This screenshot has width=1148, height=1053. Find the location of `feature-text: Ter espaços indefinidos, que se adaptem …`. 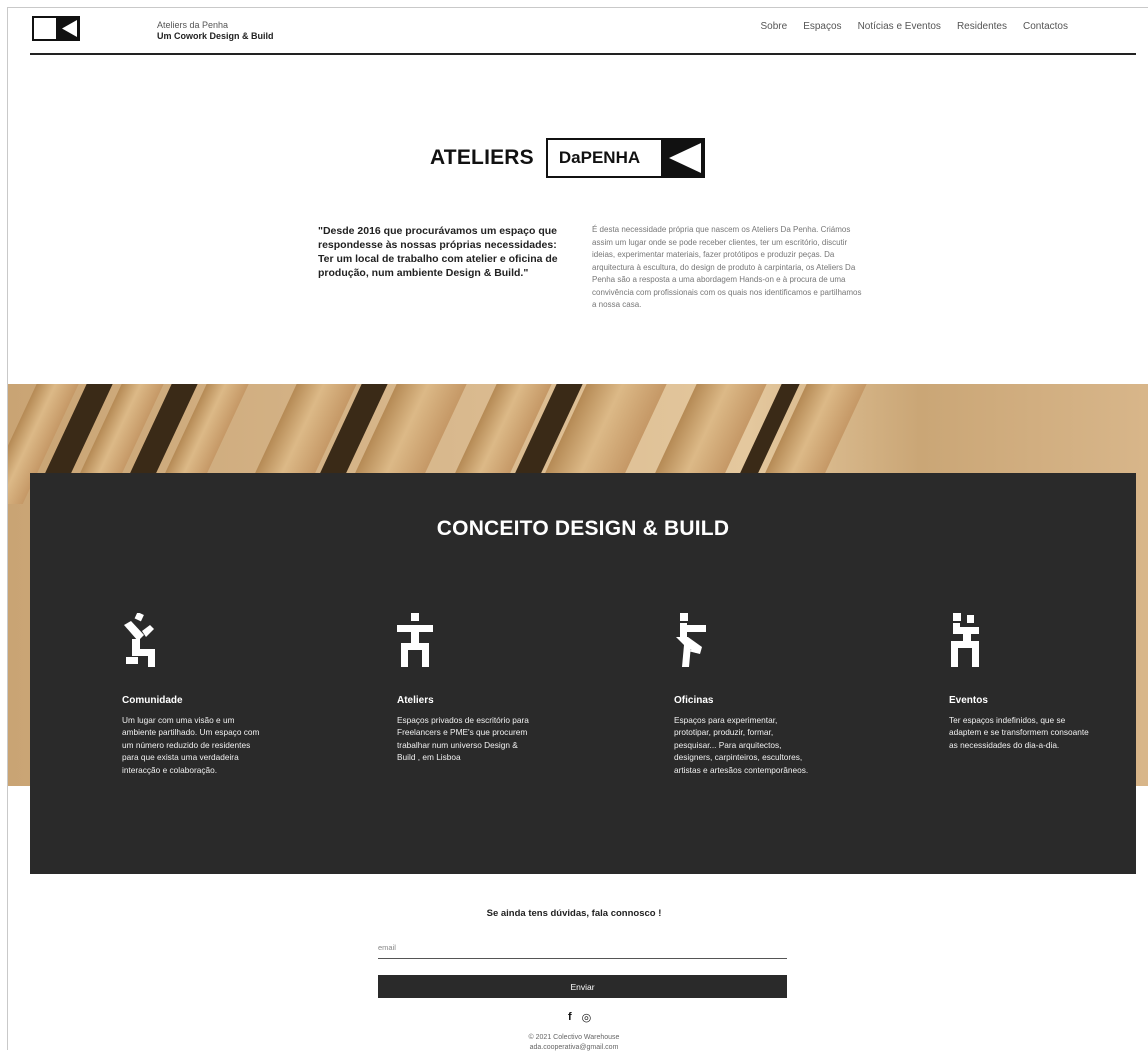

feature-text: Ter espaços indefinidos, que se adaptem … is located at coordinates (1019, 732).